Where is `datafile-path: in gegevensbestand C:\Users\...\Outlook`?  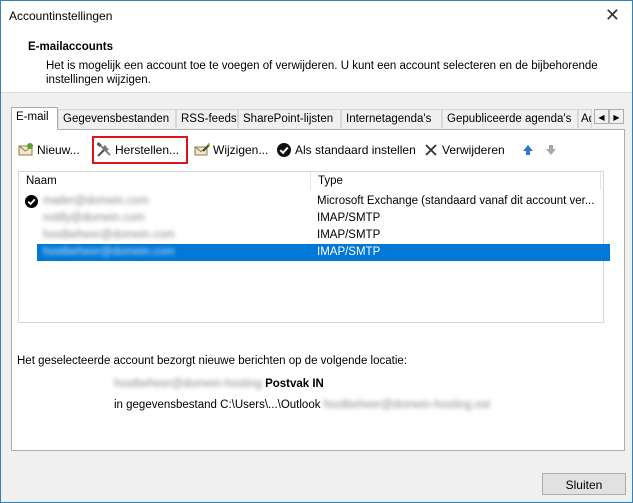 datafile-path: in gegevensbestand C:\Users\...\Outlook is located at coordinates (217, 405).